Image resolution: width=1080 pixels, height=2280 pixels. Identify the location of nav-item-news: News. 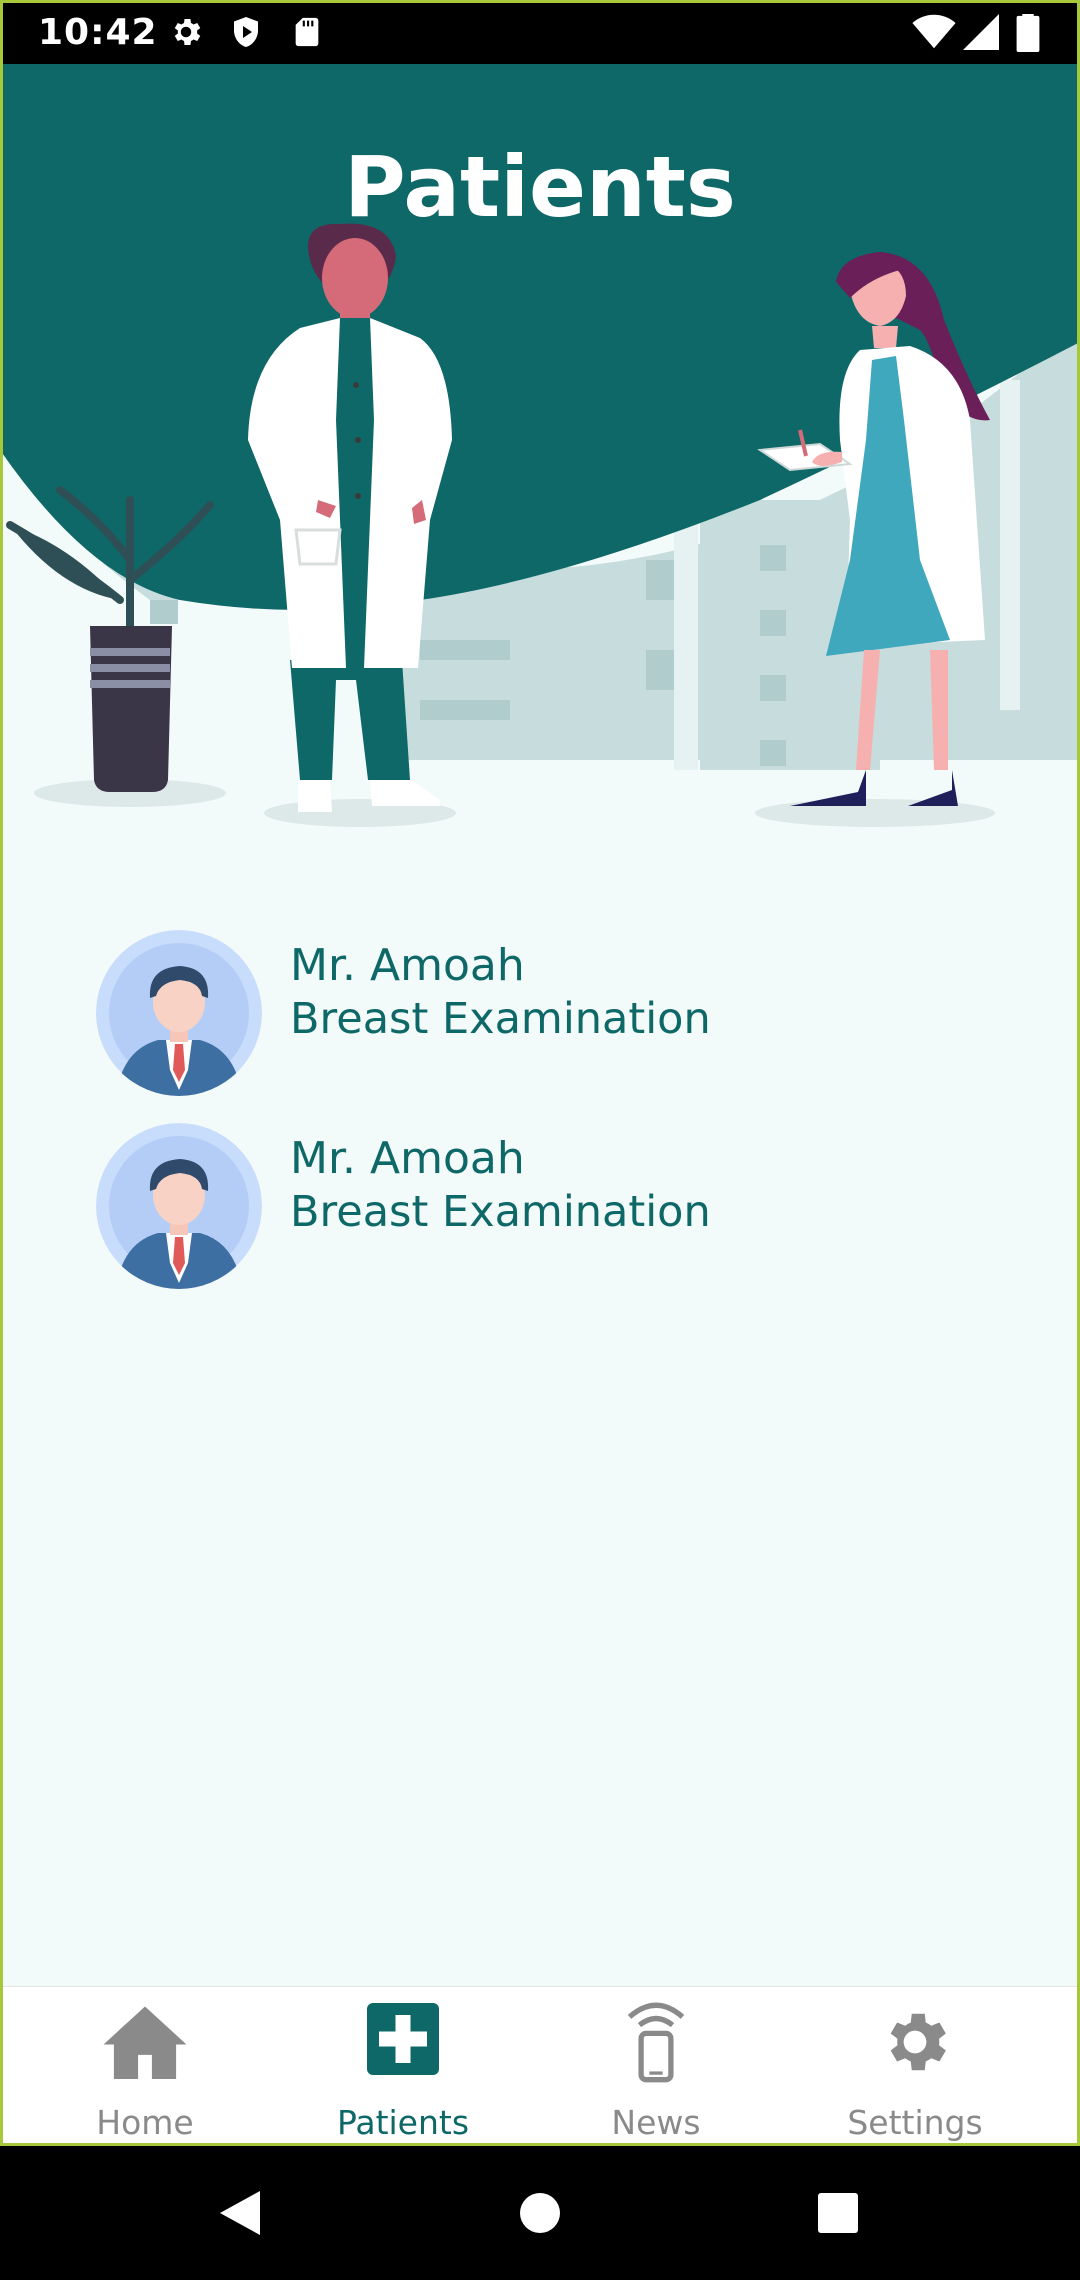
(656, 2067).